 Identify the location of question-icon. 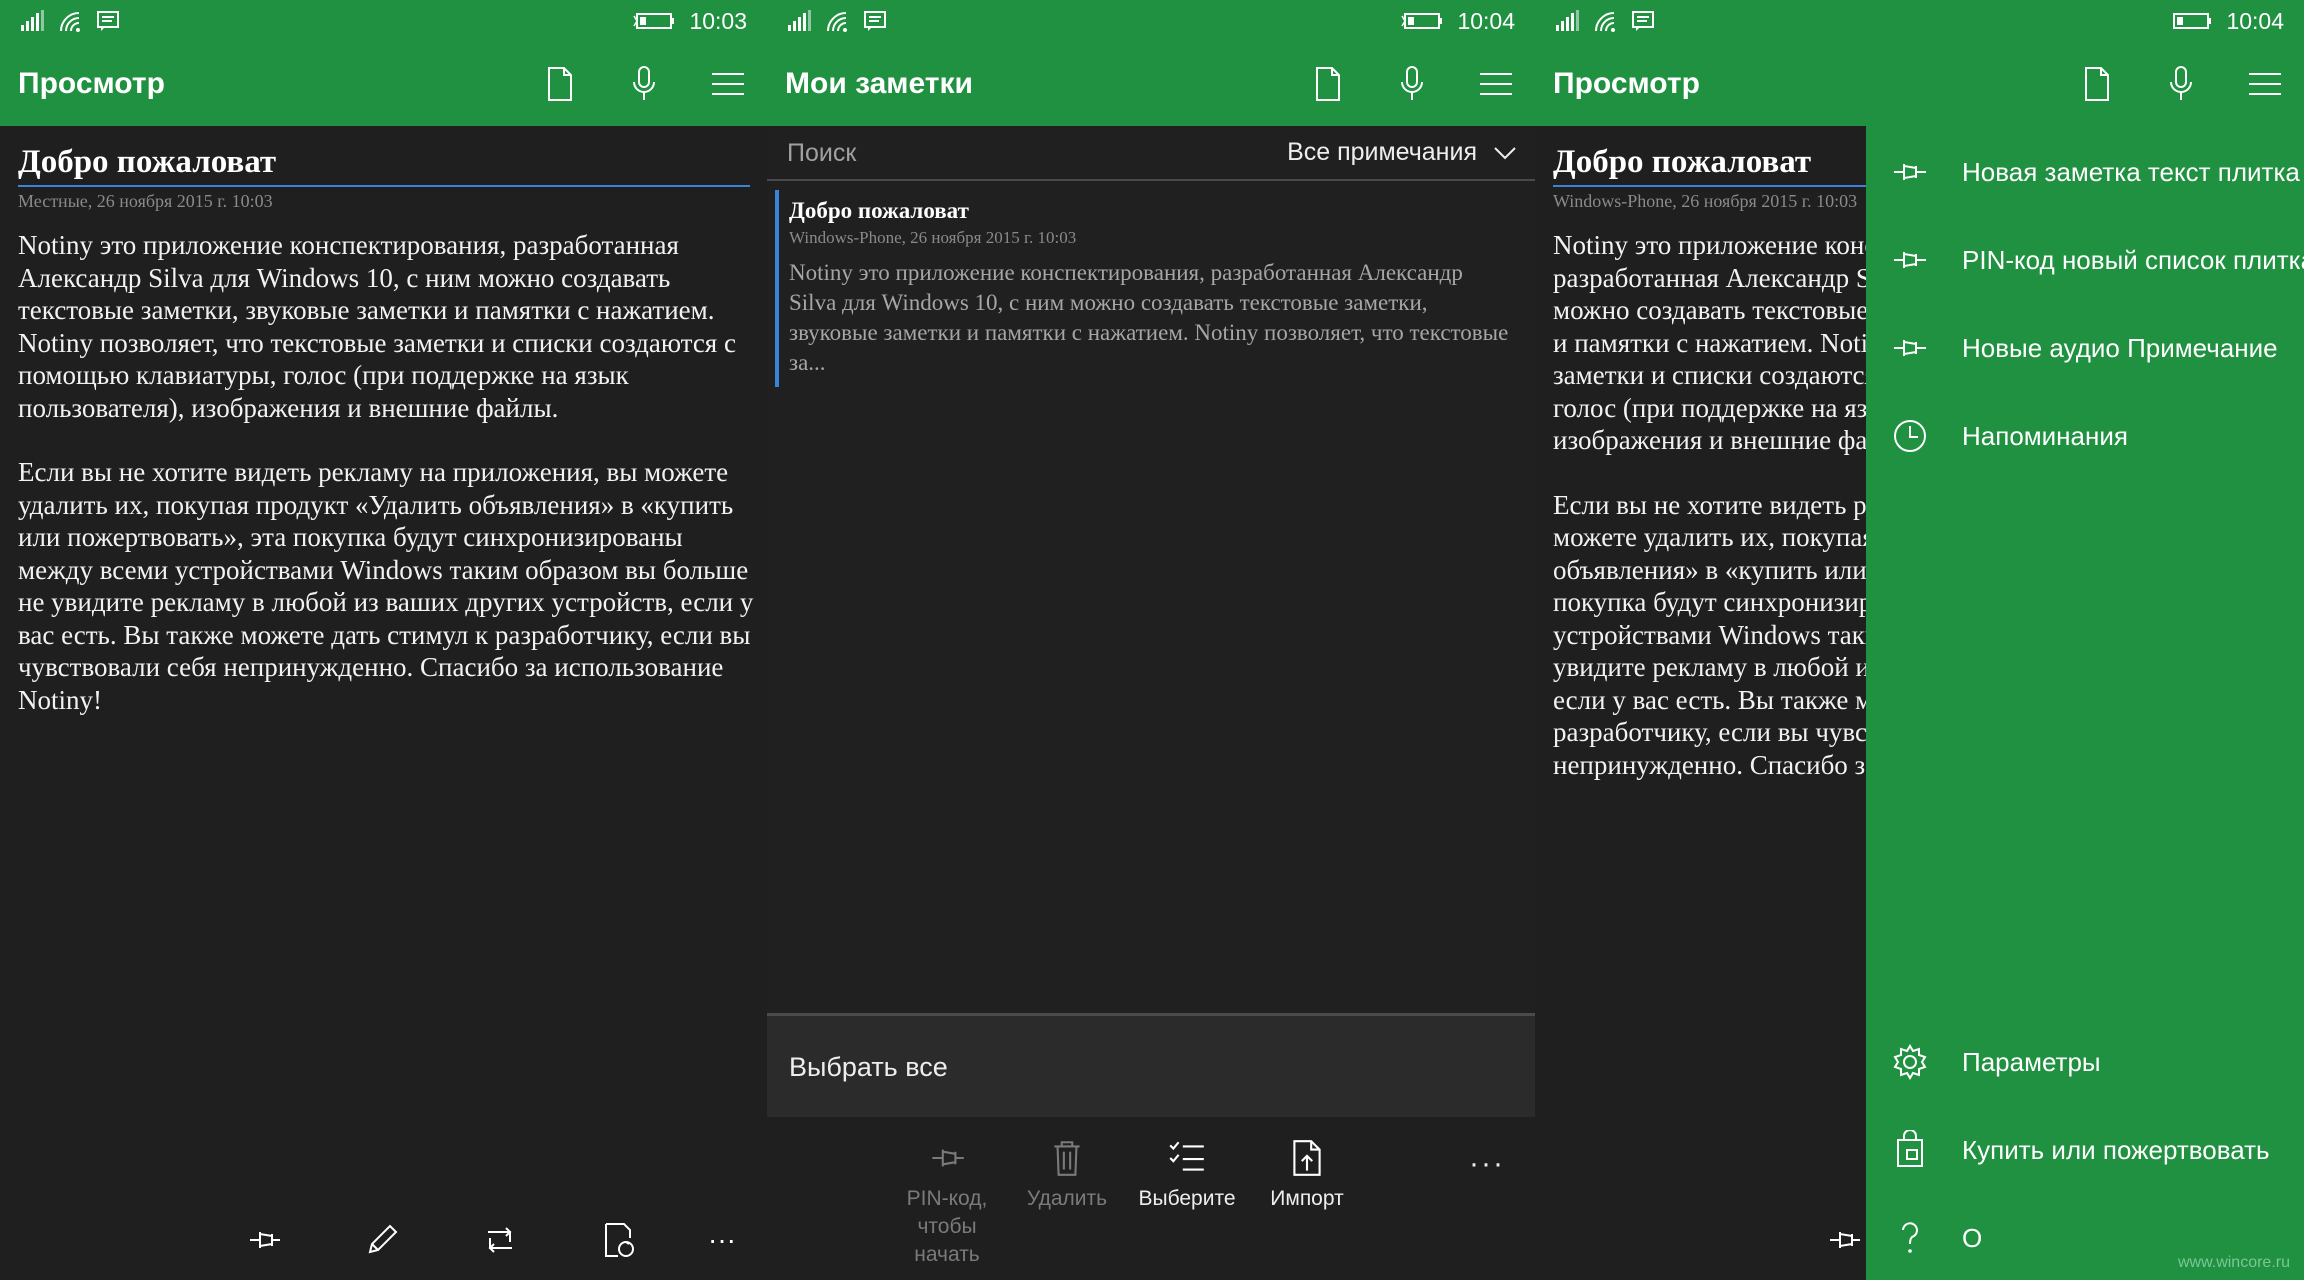
(1910, 1237).